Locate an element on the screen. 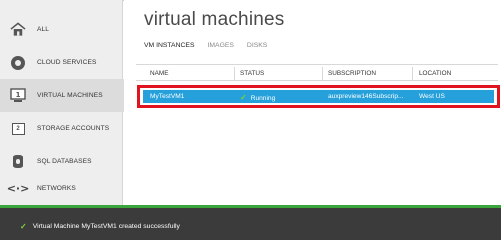 This screenshot has height=240, width=501. sidebar-item-label: VIRTUAL MACHINES is located at coordinates (70, 95).